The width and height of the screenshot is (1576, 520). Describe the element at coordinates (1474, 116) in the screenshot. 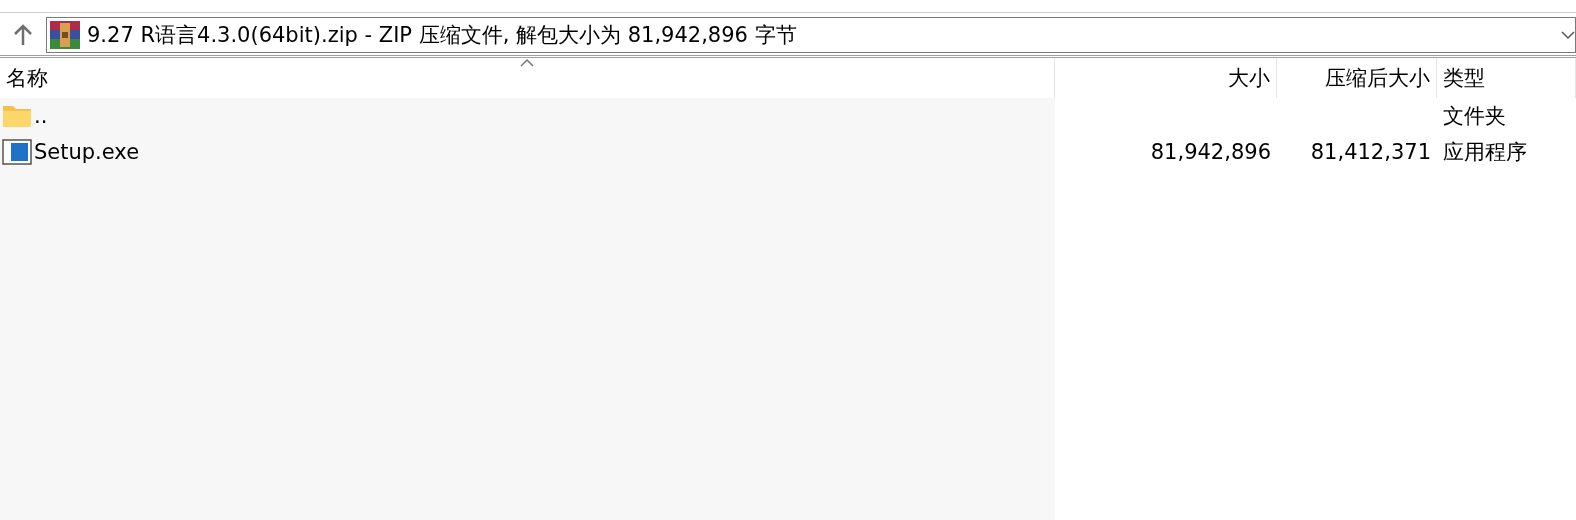

I see `type-cell-text: 文件夹` at that location.